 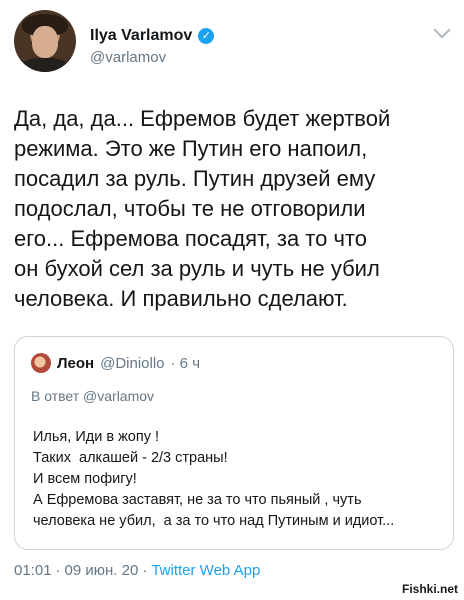 I want to click on reply-to-line: В ответ @varlamov, so click(x=92, y=396).